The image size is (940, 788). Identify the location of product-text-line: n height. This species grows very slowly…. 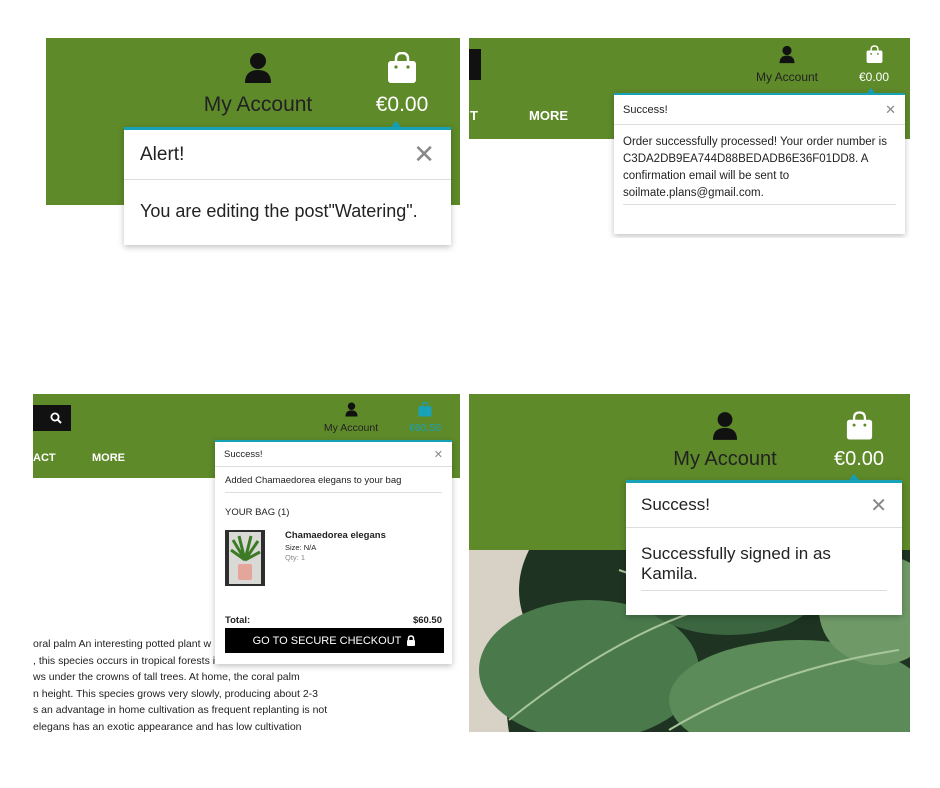
(176, 693).